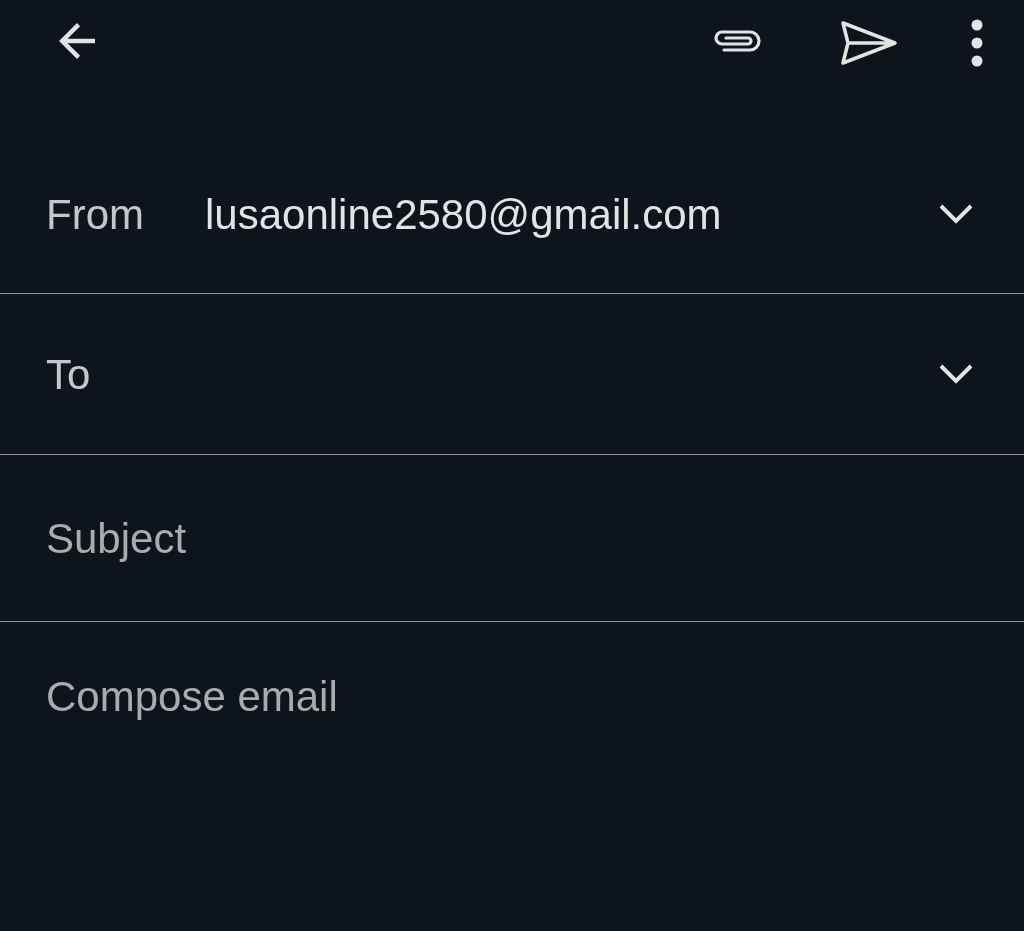 Image resolution: width=1024 pixels, height=931 pixels. Describe the element at coordinates (95, 214) in the screenshot. I see `from-label: From` at that location.